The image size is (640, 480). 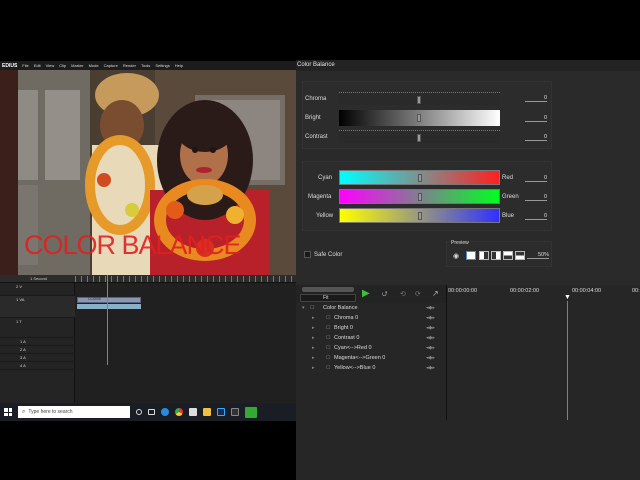 What do you see at coordinates (185, 279) in the screenshot?
I see `timeline-ruler` at bounding box center [185, 279].